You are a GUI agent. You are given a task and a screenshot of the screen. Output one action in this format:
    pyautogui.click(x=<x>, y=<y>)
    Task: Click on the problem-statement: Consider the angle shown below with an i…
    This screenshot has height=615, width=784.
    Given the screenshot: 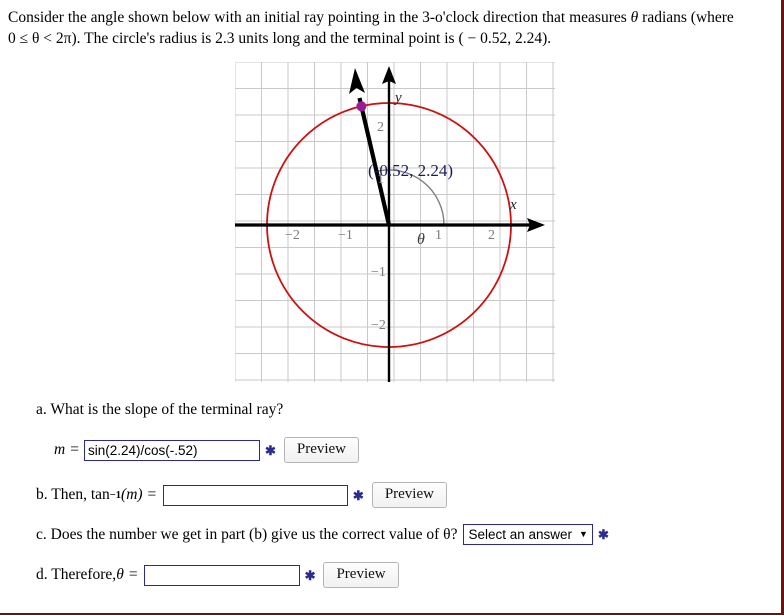 What is the action you would take?
    pyautogui.click(x=389, y=29)
    